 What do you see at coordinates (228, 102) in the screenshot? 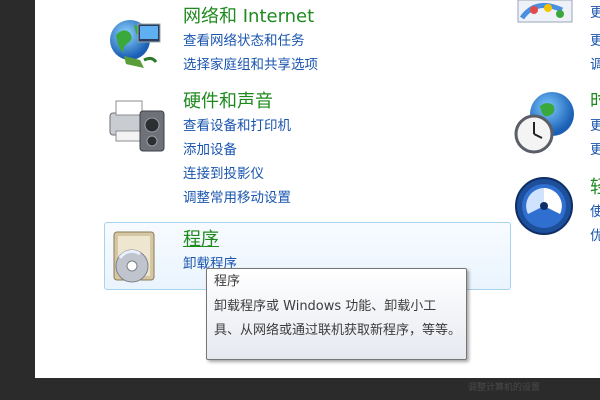
I see `category-title-hardware: 硬件和声音` at bounding box center [228, 102].